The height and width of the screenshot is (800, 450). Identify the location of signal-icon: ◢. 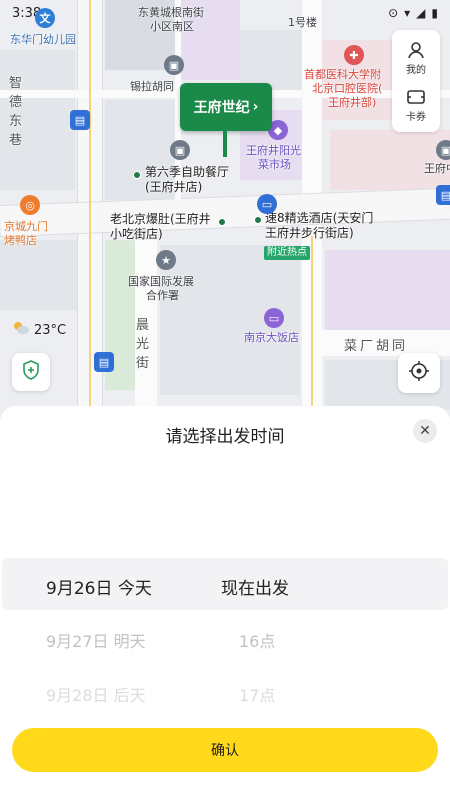
(421, 13).